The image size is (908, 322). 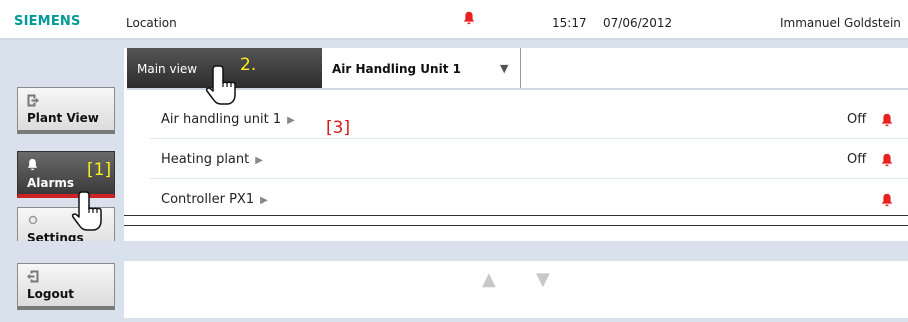 What do you see at coordinates (33, 221) in the screenshot?
I see `settings-icon` at bounding box center [33, 221].